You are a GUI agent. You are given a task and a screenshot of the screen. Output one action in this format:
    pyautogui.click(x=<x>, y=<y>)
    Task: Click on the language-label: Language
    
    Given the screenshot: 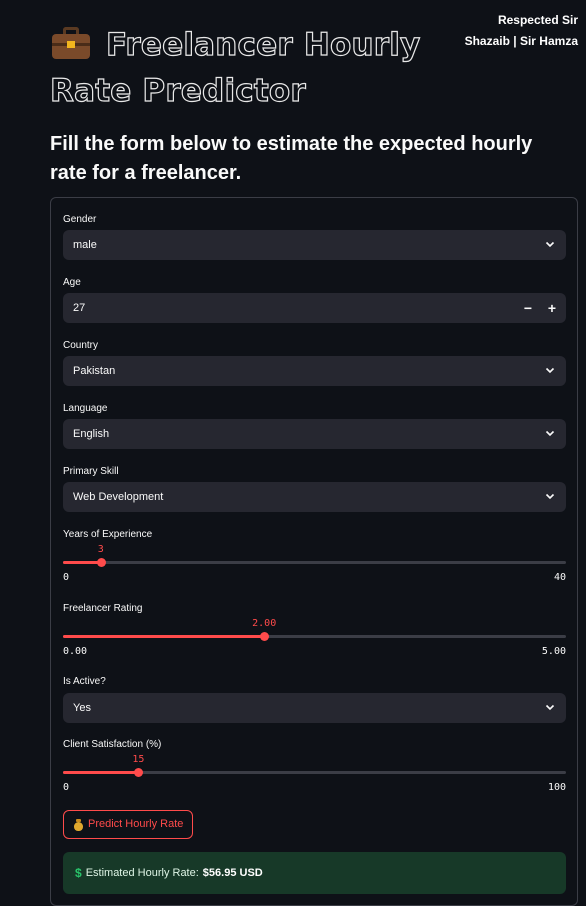 What is the action you would take?
    pyautogui.click(x=85, y=408)
    